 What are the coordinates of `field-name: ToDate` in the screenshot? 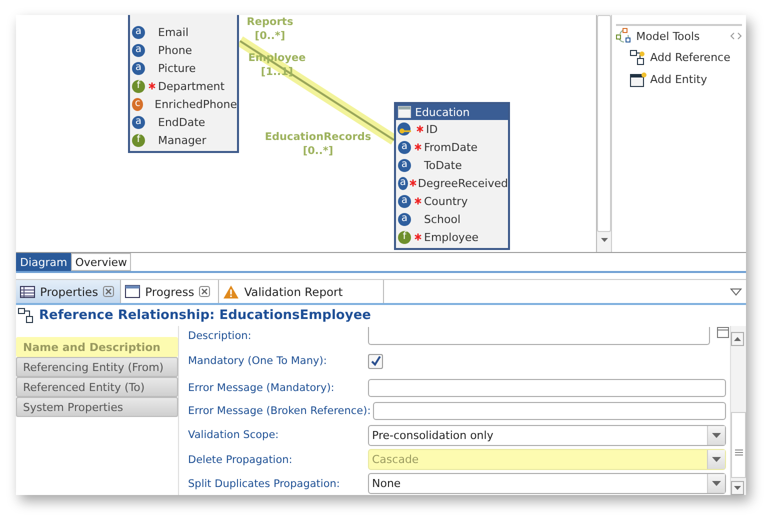 It's located at (443, 165).